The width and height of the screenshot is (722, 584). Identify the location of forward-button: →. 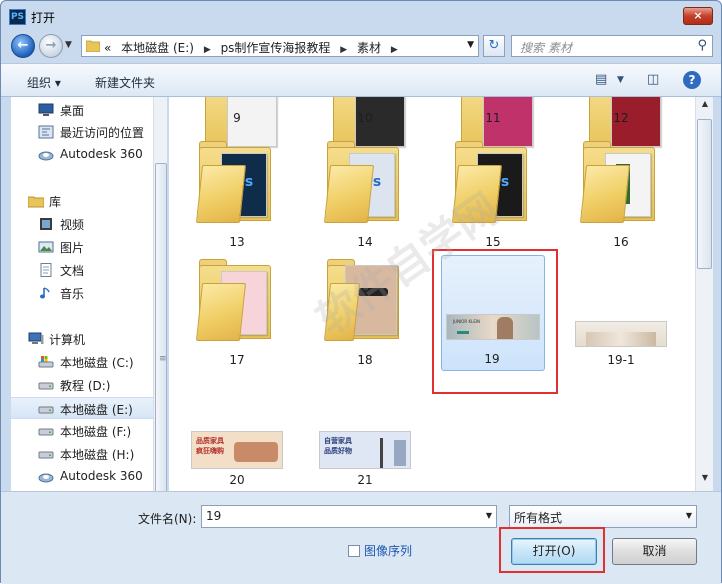
(51, 46).